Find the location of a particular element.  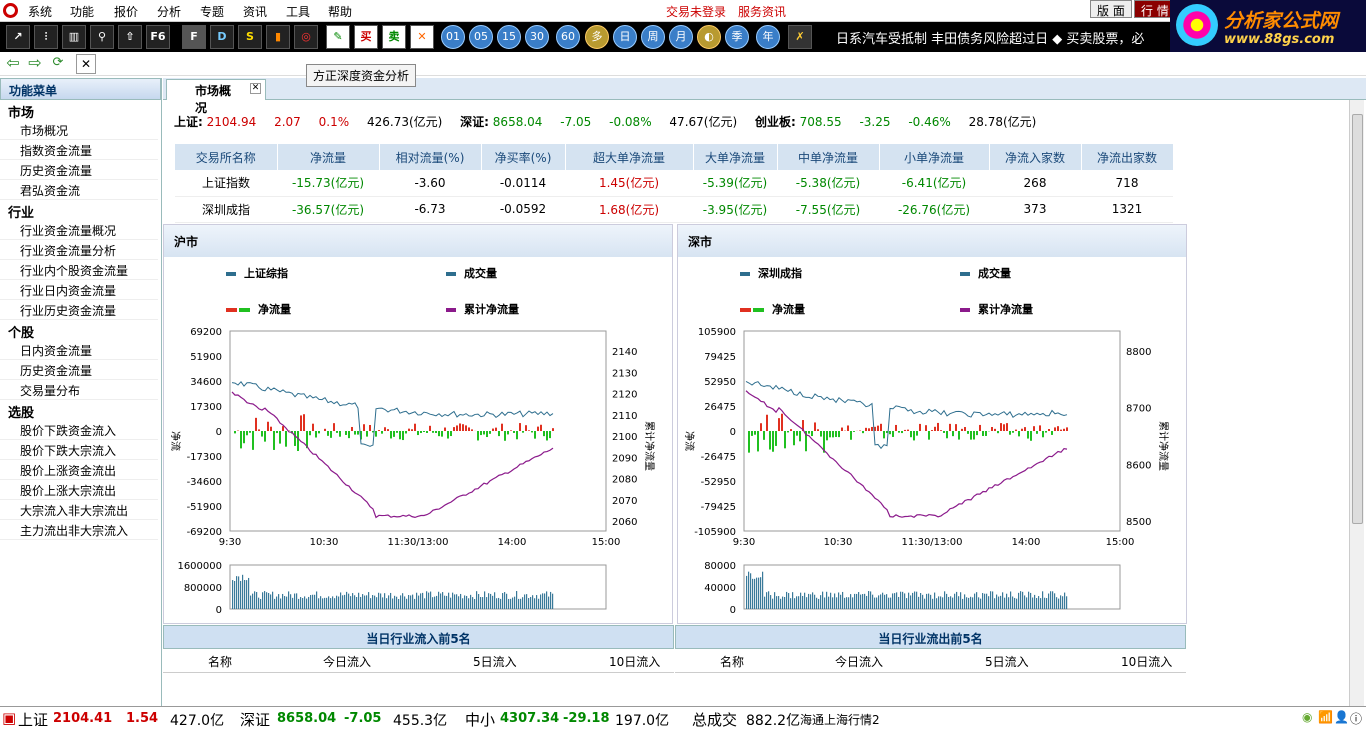

sidebar-item-volume-distribution: 交易量分布 is located at coordinates (79, 390).